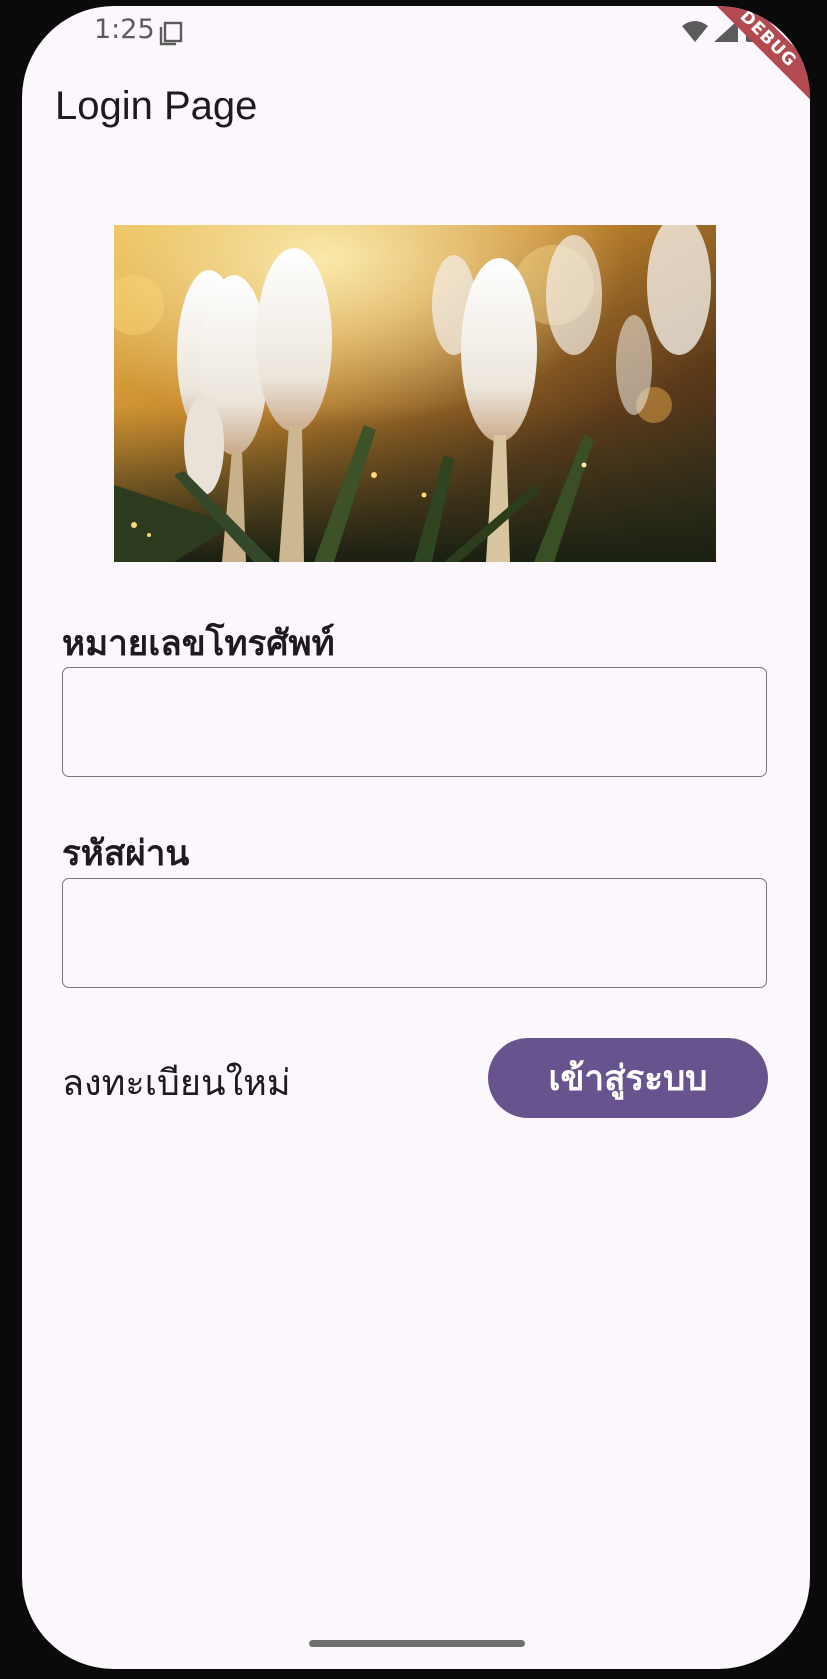 Image resolution: width=827 pixels, height=1679 pixels. What do you see at coordinates (176, 1082) in the screenshot?
I see `register-link: ลงทะเบียนใหม่` at bounding box center [176, 1082].